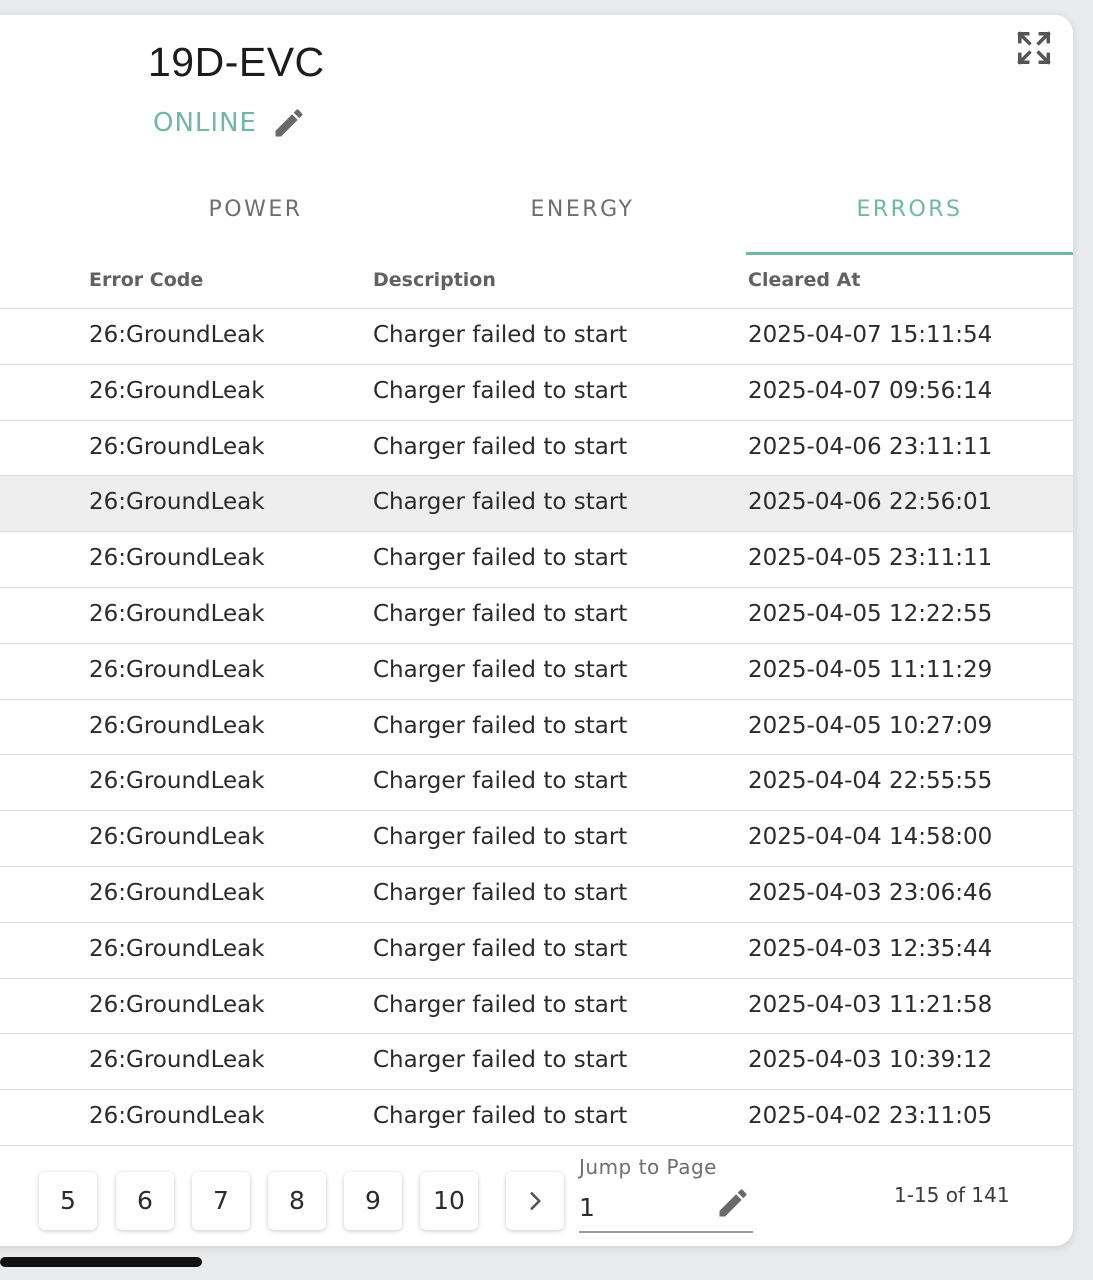  What do you see at coordinates (145, 1201) in the screenshot?
I see `page-button-6: 6` at bounding box center [145, 1201].